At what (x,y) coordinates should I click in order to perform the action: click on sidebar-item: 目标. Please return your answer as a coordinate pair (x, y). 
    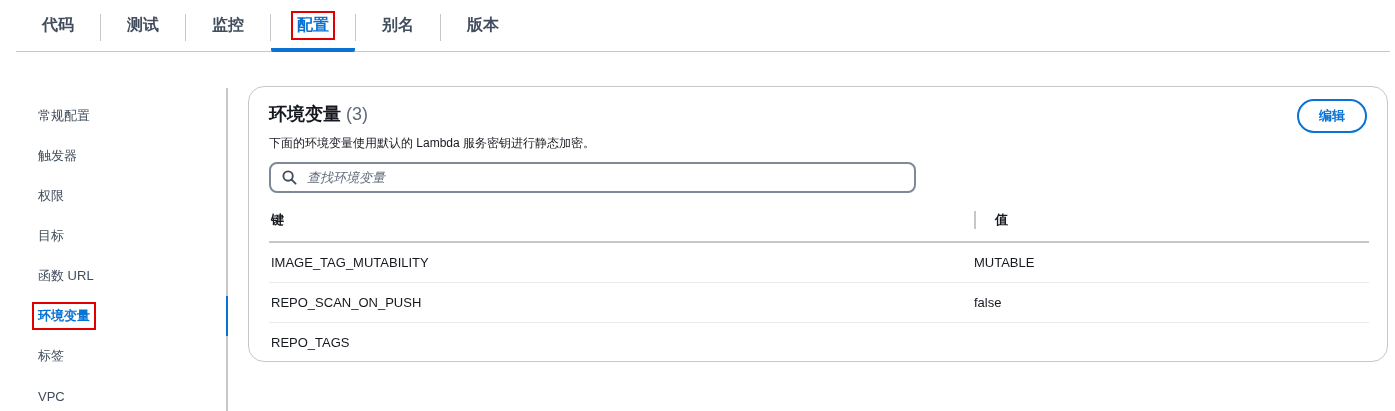
    Looking at the image, I should click on (51, 236).